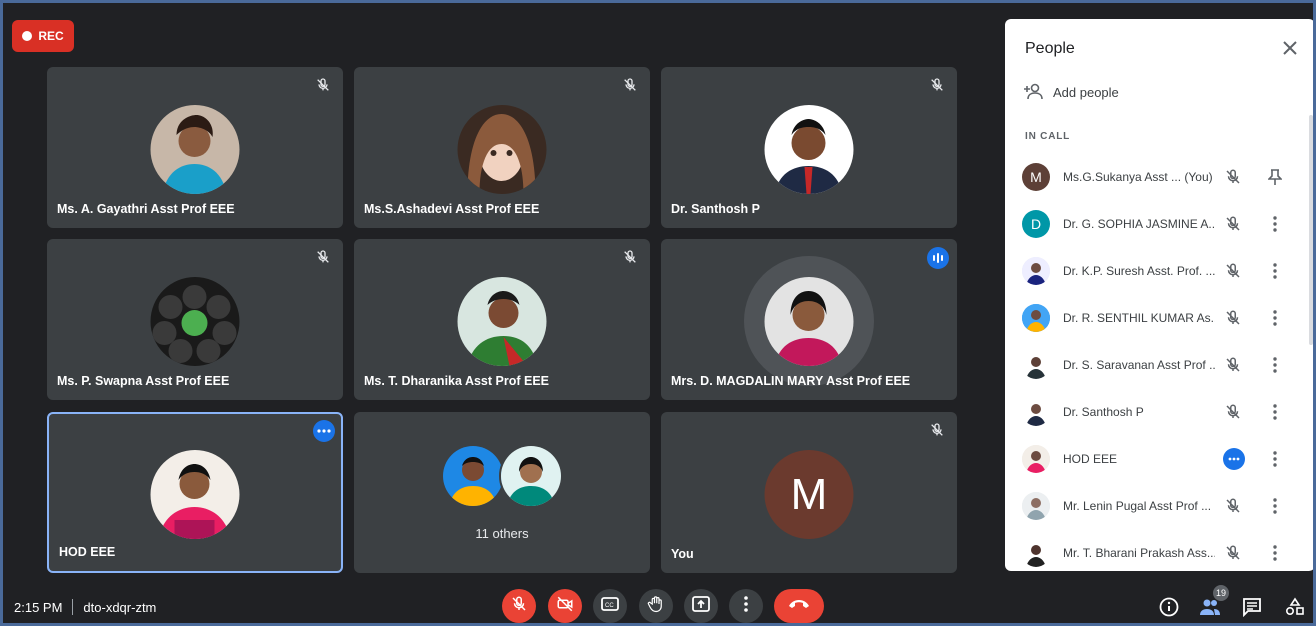  I want to click on others-avatars, so click(502, 476).